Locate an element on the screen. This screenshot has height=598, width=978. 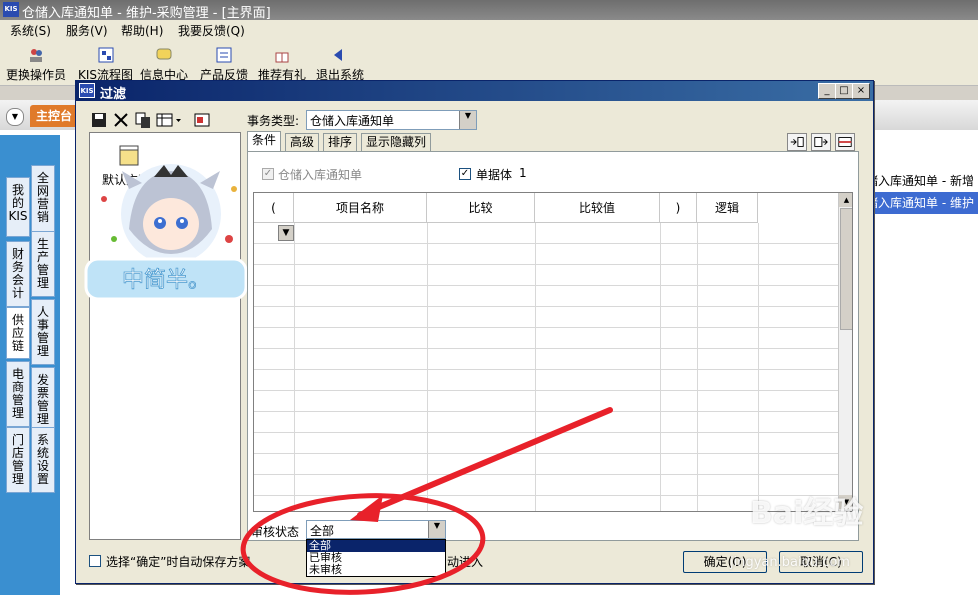
sidebar-item-my-kis: 我的KIS is located at coordinates (18, 207).